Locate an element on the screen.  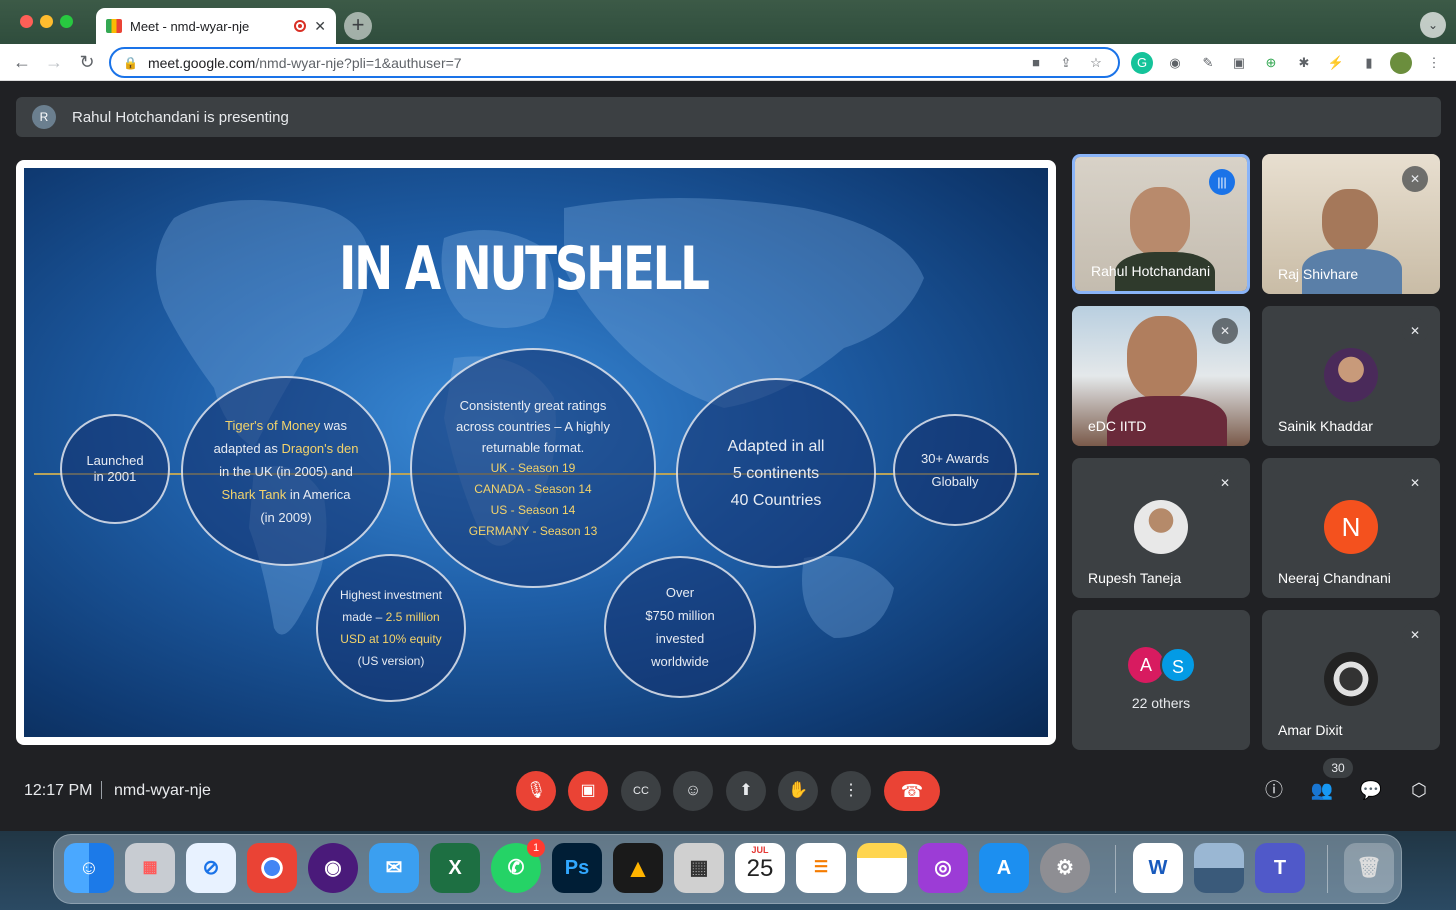
participant-tile-sainik: ✕ Sainik Khaddar is located at coordinates (1351, 376).